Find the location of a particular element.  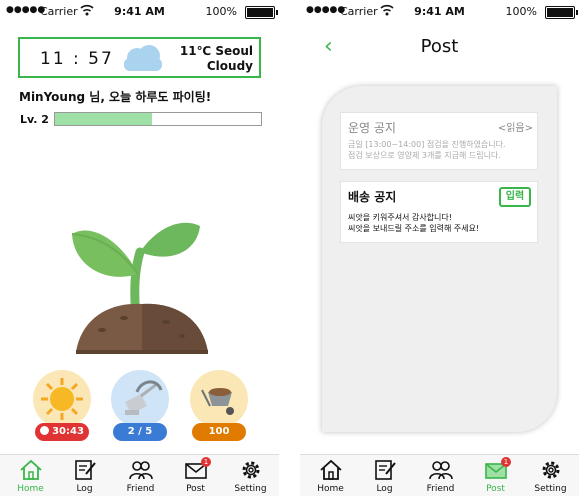

fertilizer-count: 100 is located at coordinates (219, 432).